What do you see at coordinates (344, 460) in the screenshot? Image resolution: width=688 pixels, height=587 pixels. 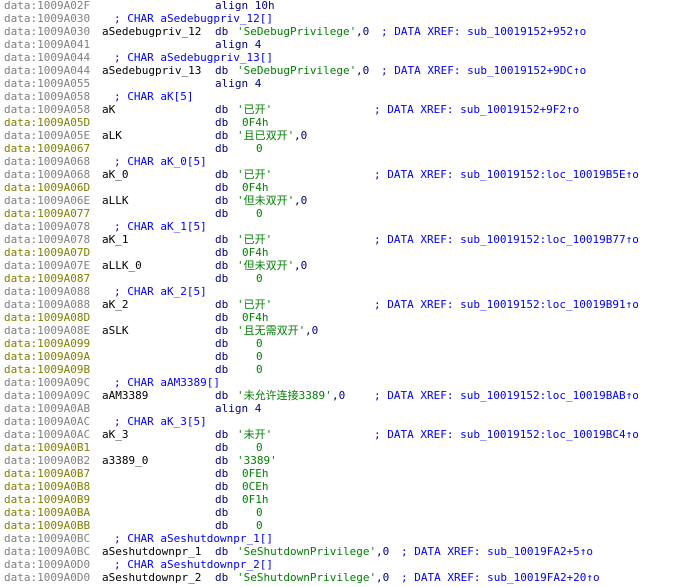 I see `listing-line: data:1009A0B2 a3389_0 db '3389'` at bounding box center [344, 460].